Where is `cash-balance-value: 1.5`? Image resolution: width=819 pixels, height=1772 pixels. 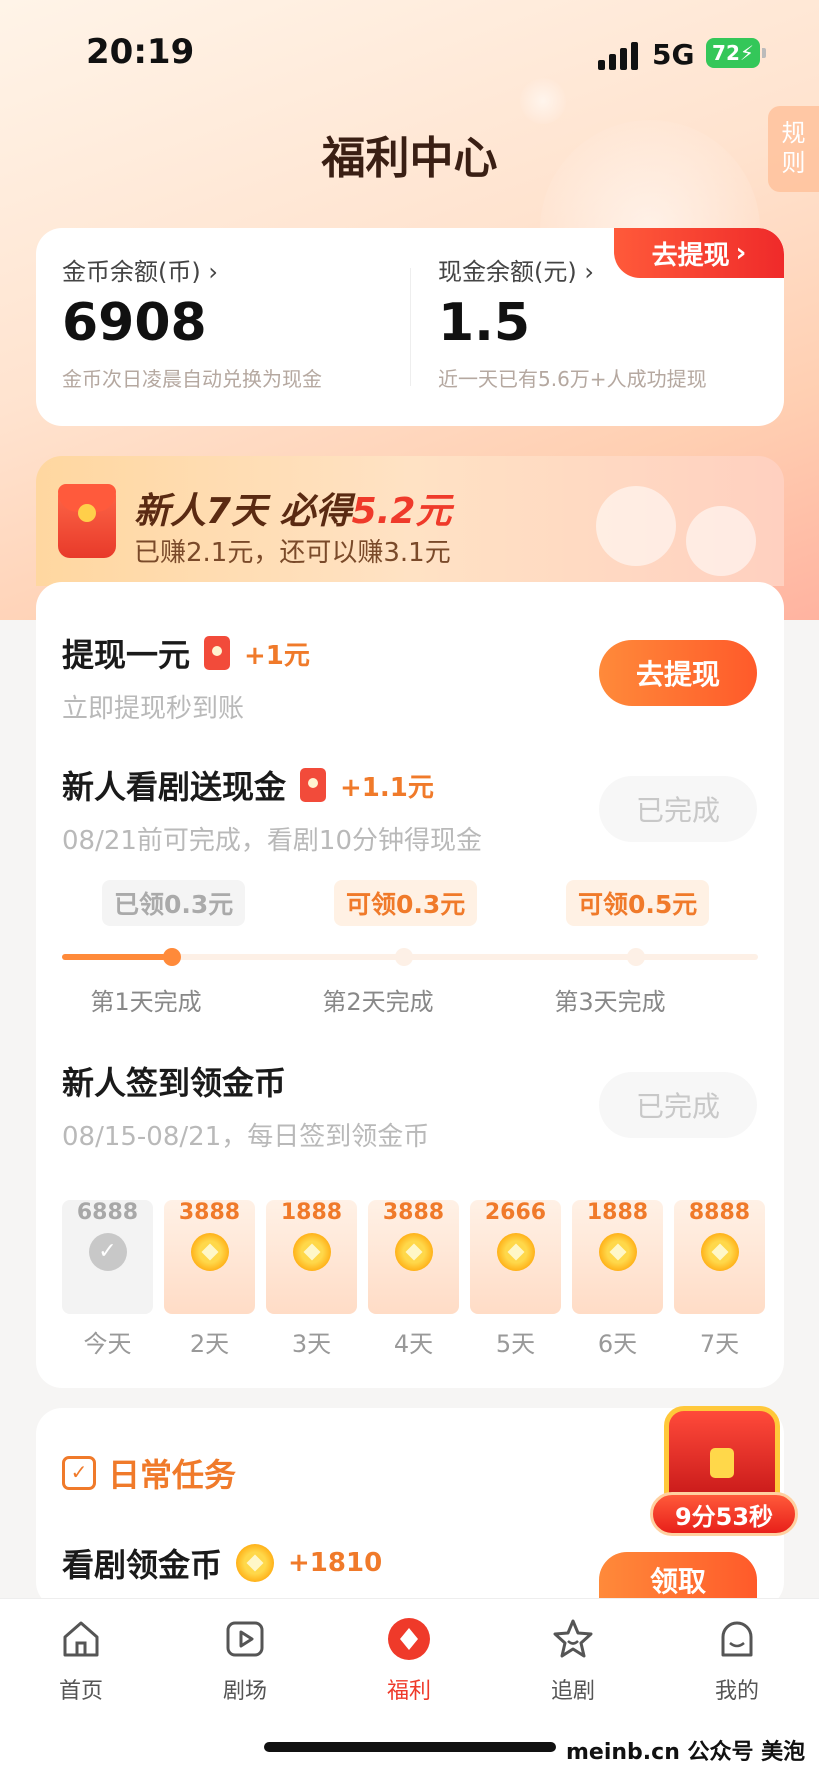
cash-balance-value: 1.5 is located at coordinates (484, 323).